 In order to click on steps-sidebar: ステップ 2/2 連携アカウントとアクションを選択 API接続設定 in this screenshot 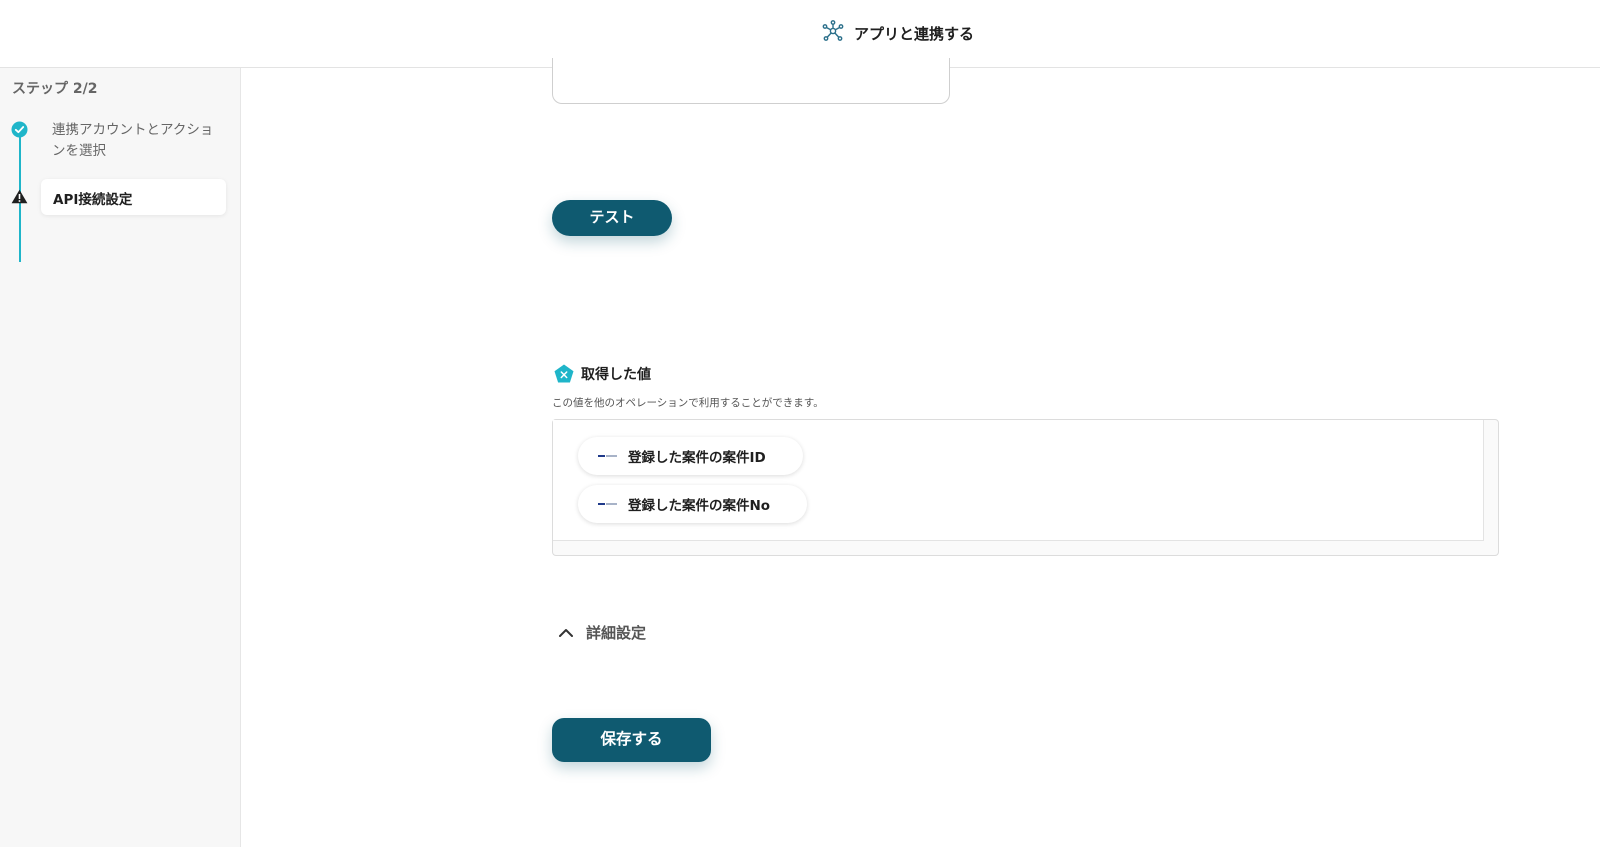, I will do `click(120, 457)`.